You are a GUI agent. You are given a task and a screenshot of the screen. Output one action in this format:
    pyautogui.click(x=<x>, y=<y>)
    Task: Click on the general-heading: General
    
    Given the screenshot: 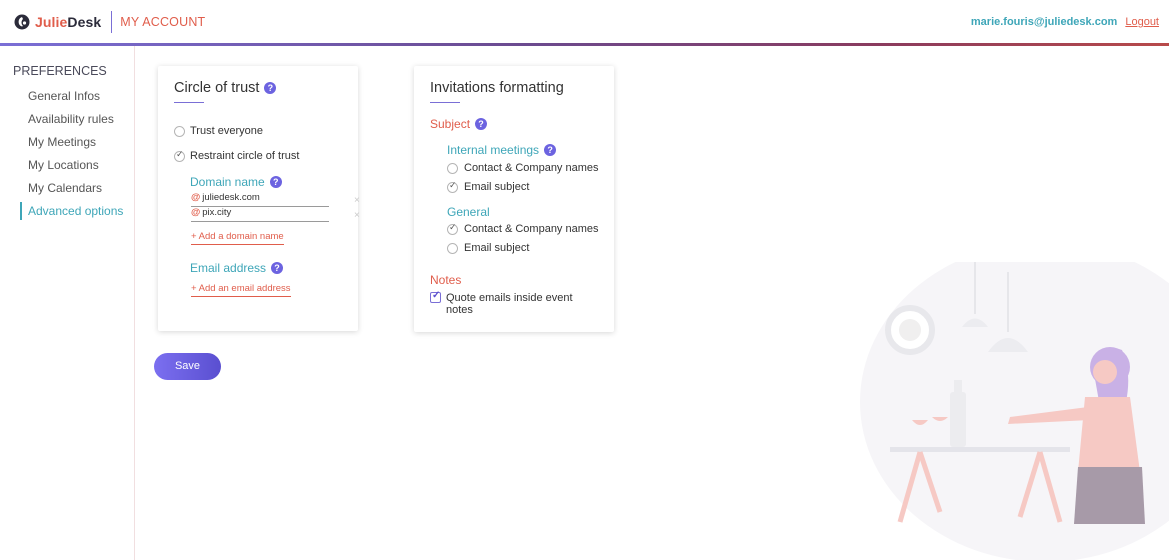 What is the action you would take?
    pyautogui.click(x=468, y=212)
    